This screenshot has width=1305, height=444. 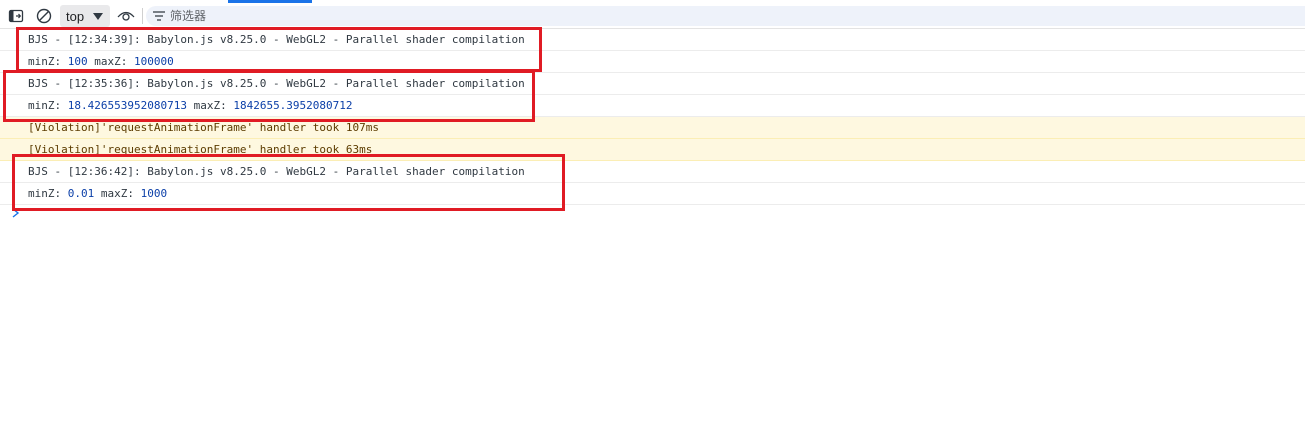 What do you see at coordinates (142, 16) in the screenshot?
I see `toolbar-divider` at bounding box center [142, 16].